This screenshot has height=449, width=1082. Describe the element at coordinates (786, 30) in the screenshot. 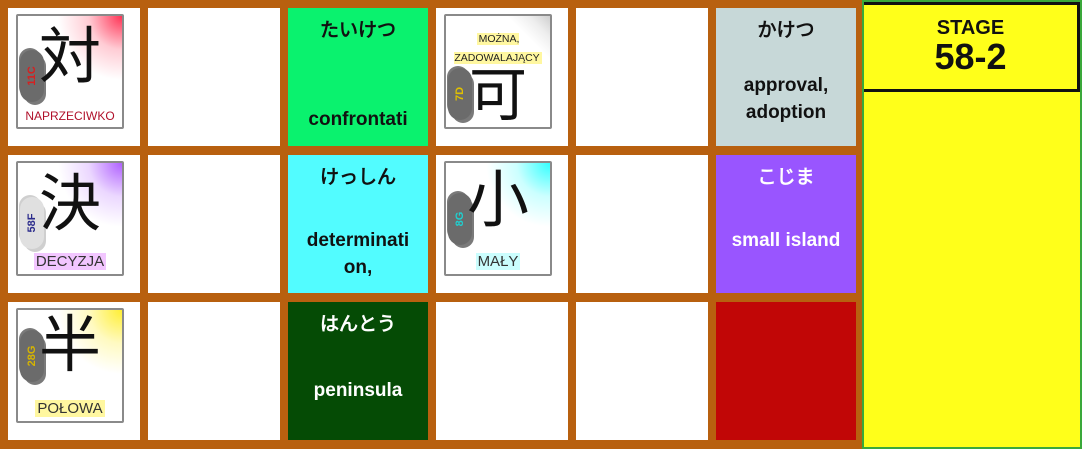

I see `word-kana: かけつ` at that location.